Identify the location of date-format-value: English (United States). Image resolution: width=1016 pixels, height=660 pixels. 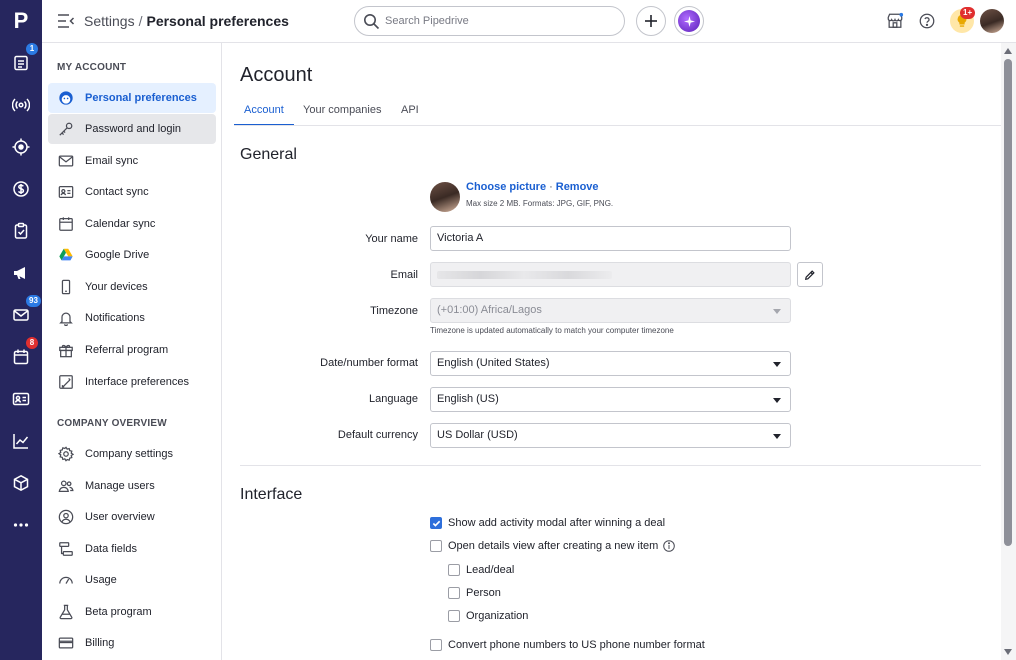
(493, 363).